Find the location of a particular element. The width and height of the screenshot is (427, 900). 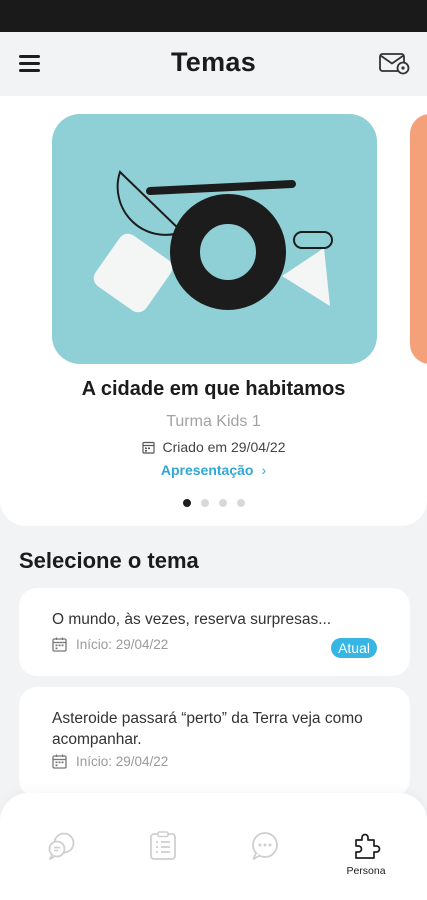

page-title: Temas is located at coordinates (213, 62).